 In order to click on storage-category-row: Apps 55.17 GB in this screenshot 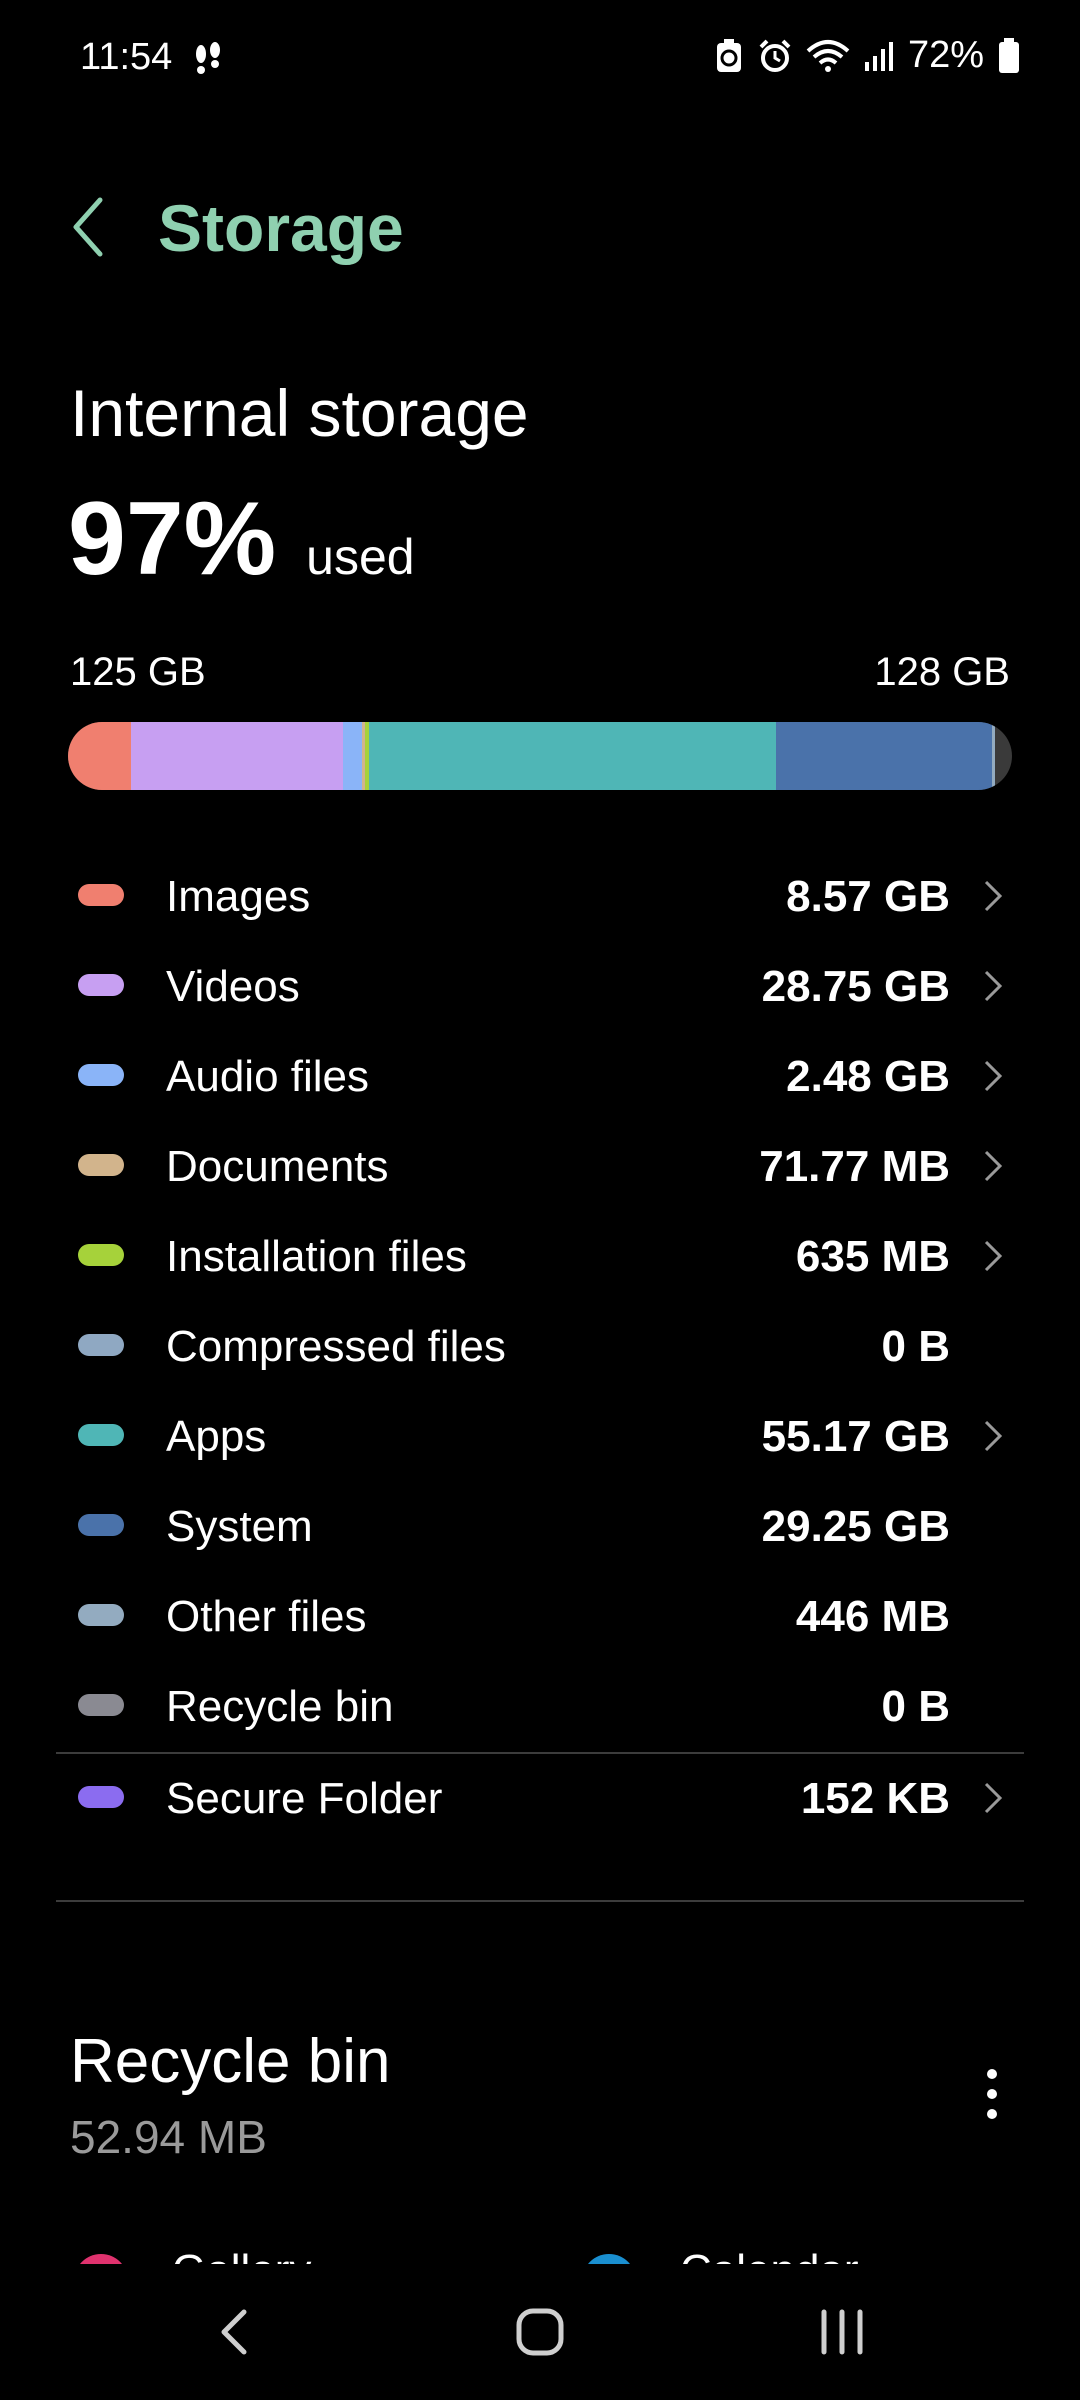, I will do `click(540, 1437)`.